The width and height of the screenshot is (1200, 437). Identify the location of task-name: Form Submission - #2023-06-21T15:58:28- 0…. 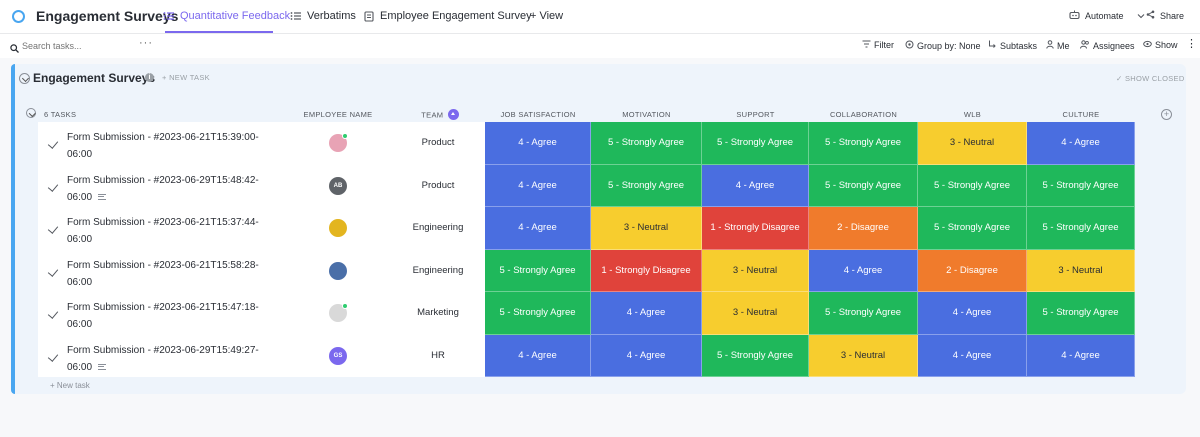
(167, 274).